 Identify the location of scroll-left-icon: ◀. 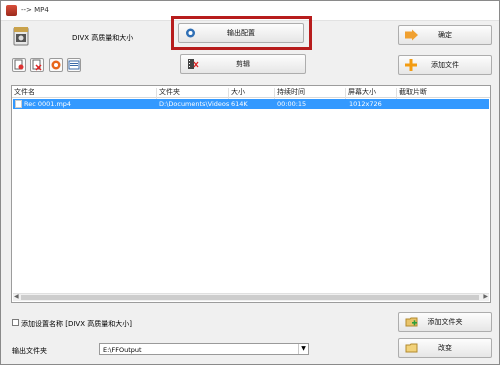
(16, 296).